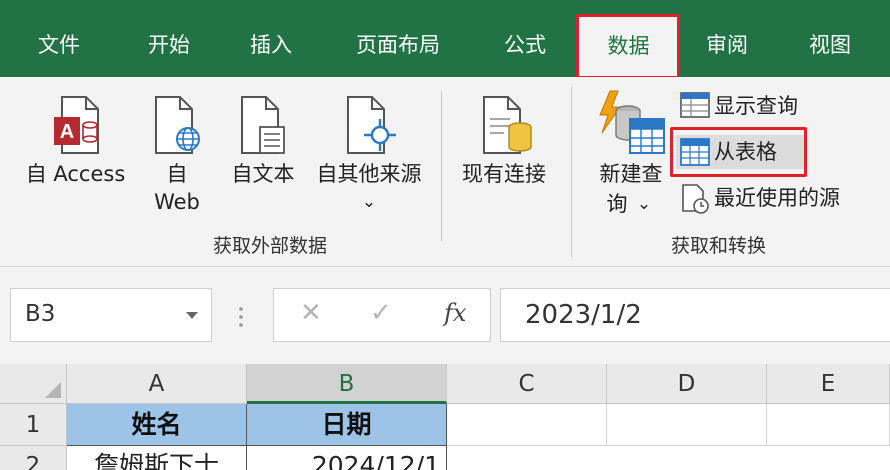  I want to click on enter-icon: ✓, so click(381, 313).